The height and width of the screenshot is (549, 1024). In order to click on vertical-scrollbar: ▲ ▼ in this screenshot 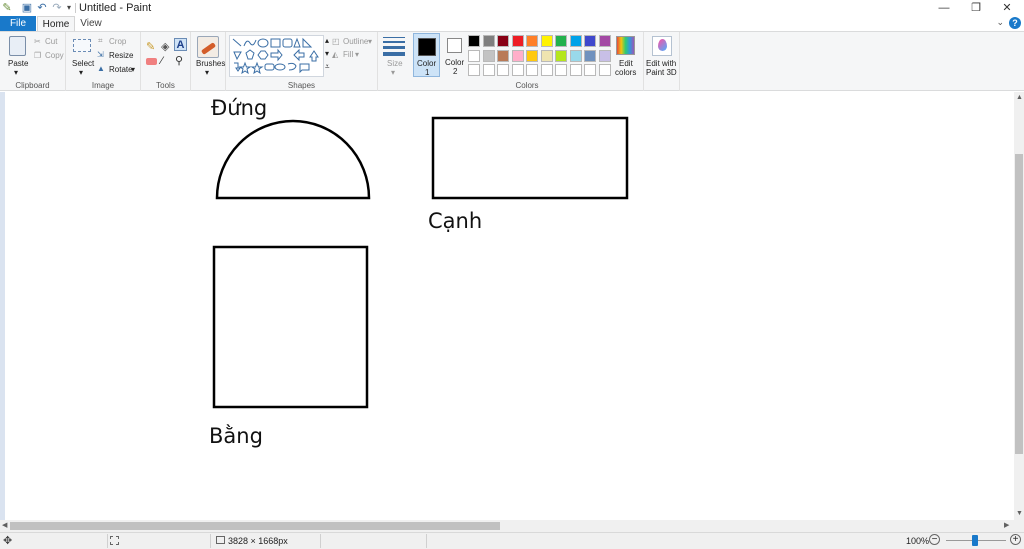, I will do `click(1019, 306)`.